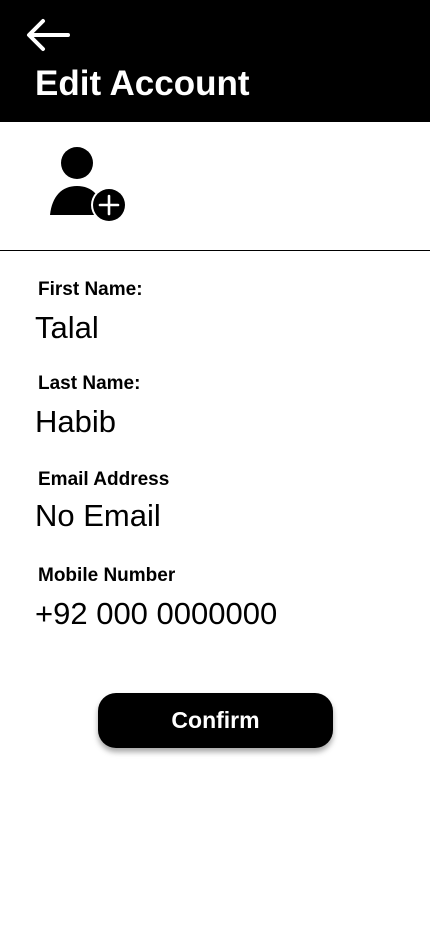 The image size is (430, 932). What do you see at coordinates (215, 250) in the screenshot?
I see `section-divider` at bounding box center [215, 250].